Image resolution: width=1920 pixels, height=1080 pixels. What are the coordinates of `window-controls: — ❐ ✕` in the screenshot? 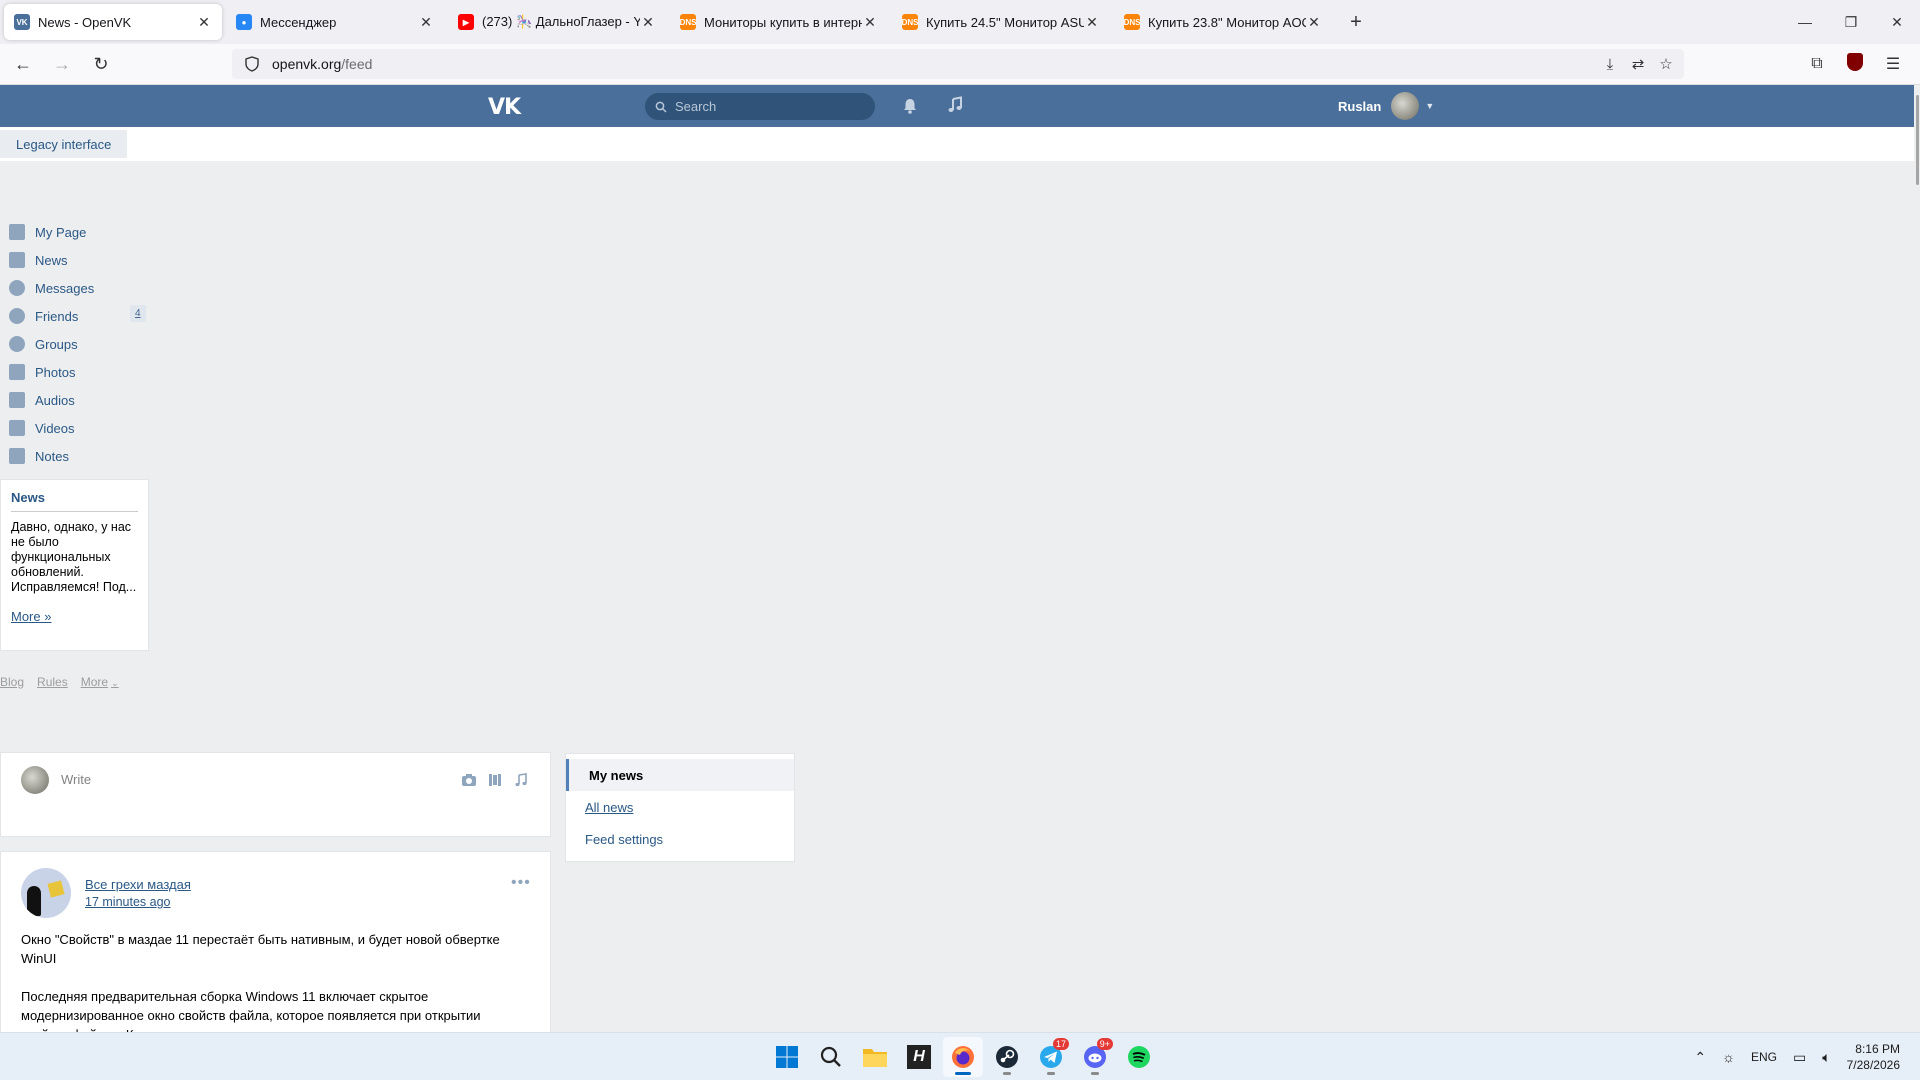 It's located at (1851, 22).